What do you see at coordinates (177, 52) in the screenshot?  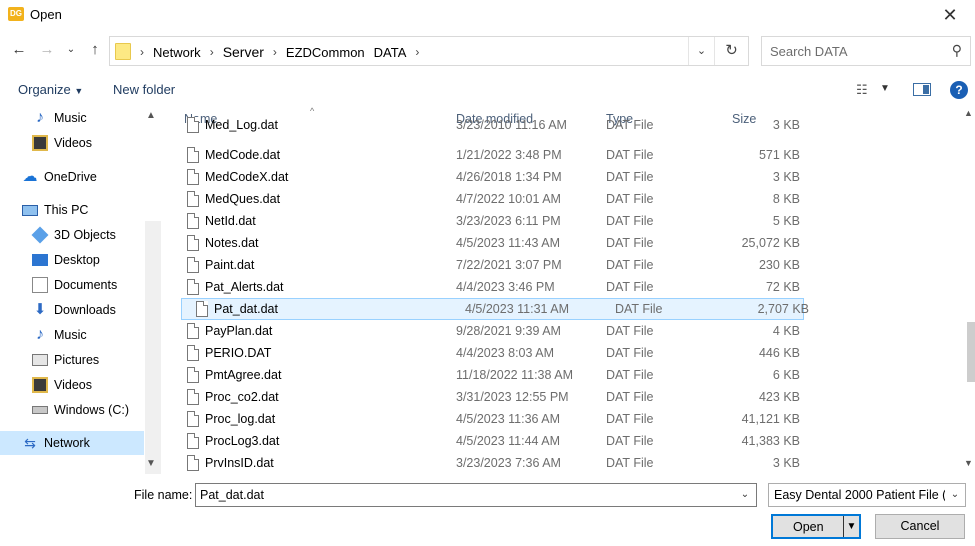 I see `breadcrumb-network: Network` at bounding box center [177, 52].